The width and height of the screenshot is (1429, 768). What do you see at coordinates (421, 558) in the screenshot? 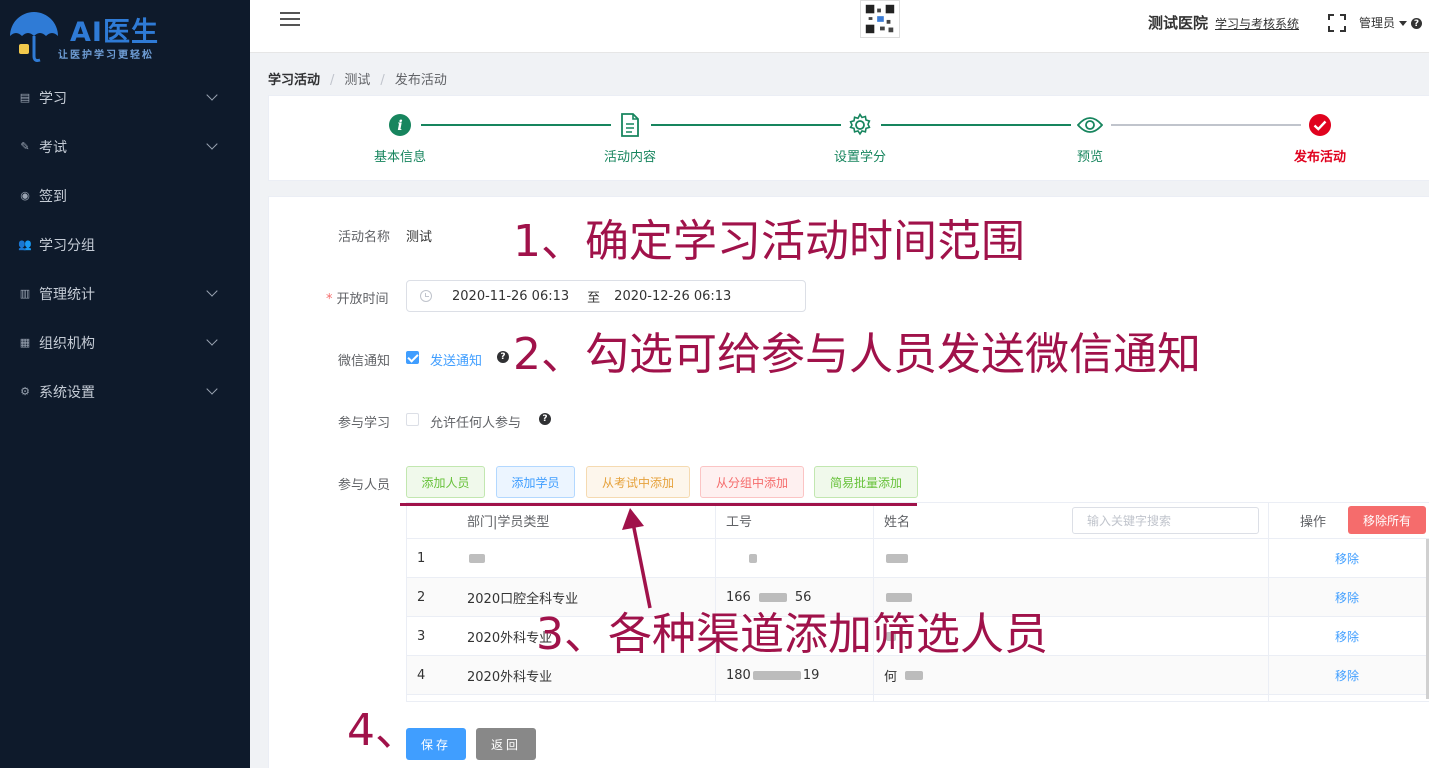
I see `row-index: 1` at bounding box center [421, 558].